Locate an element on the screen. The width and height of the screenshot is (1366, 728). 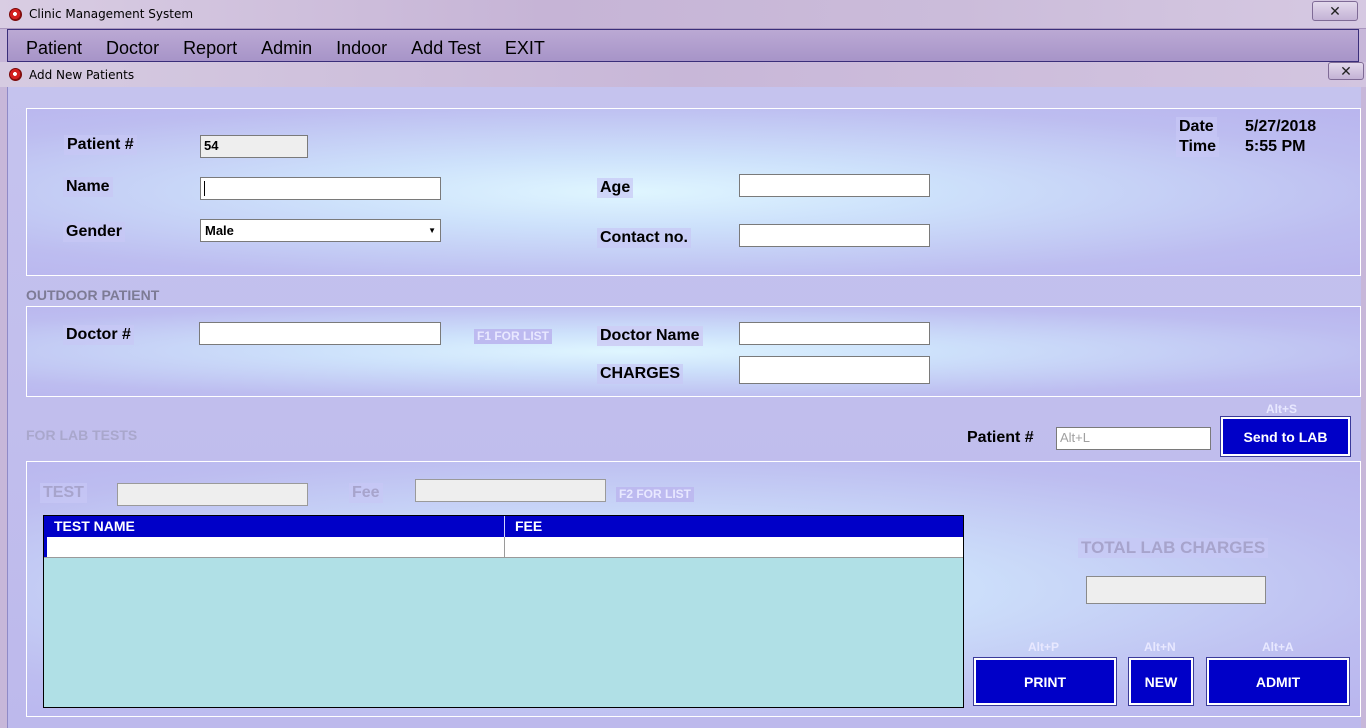
lab-section-title: FOR LAB TESTS is located at coordinates (82, 435).